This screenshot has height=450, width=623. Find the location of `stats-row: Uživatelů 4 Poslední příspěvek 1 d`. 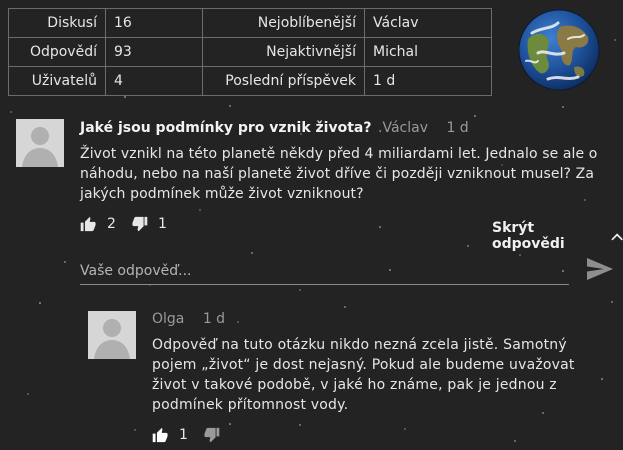

stats-row: Uživatelů 4 Poslední příspěvek 1 d is located at coordinates (250, 81).